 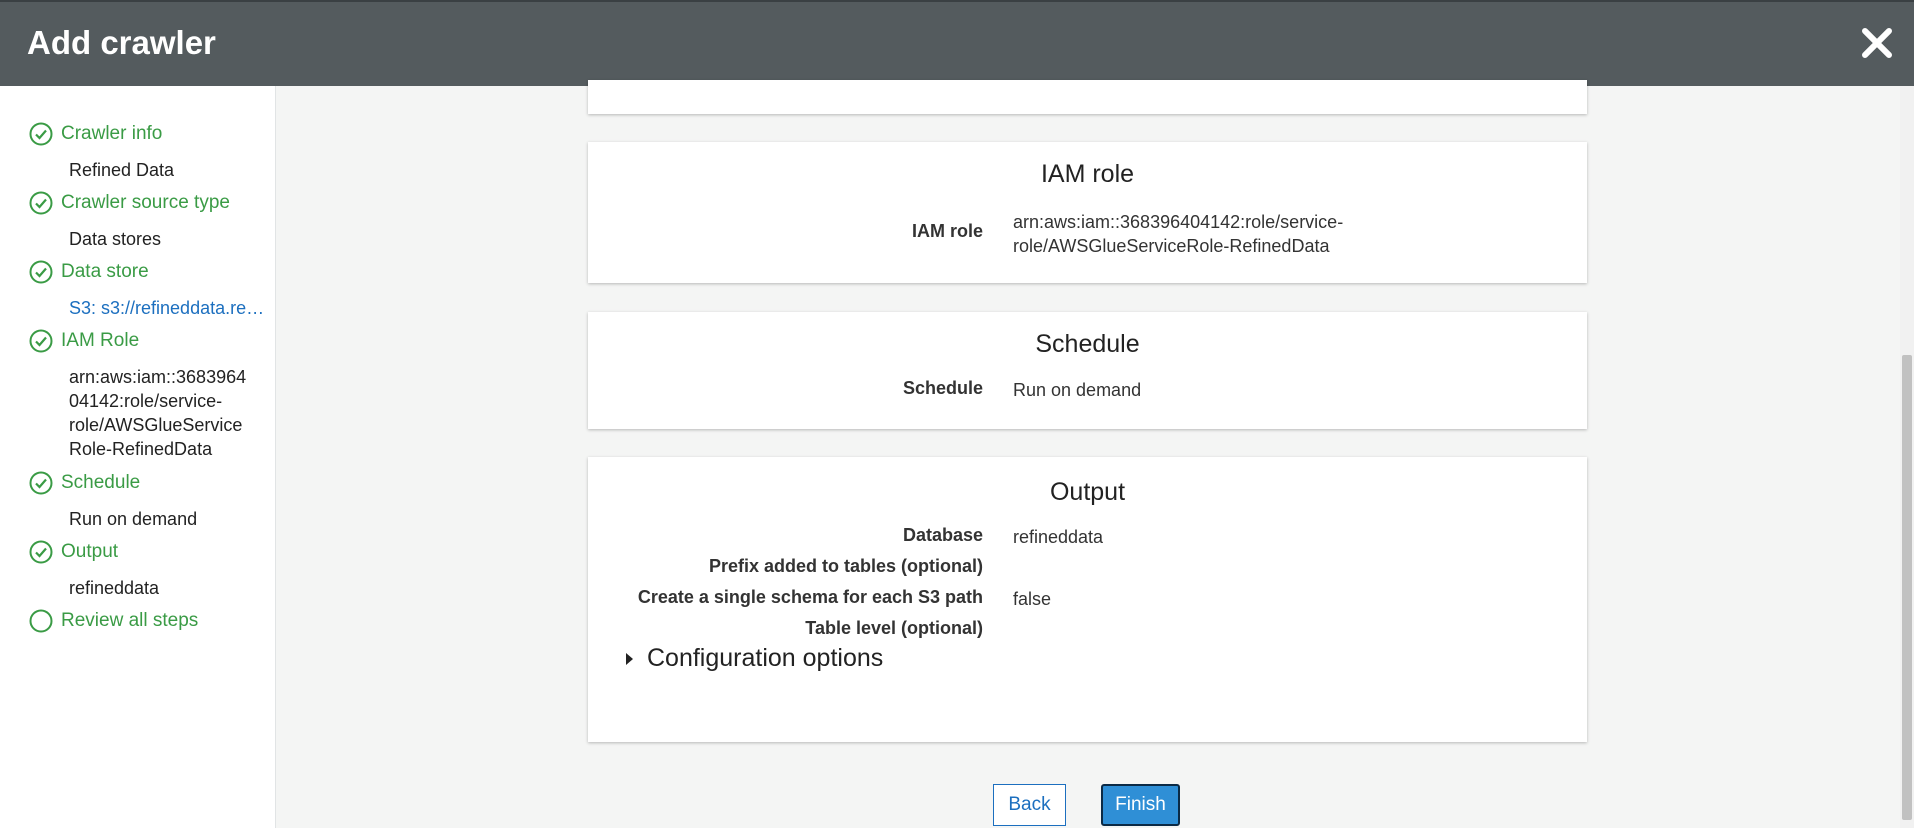 I want to click on modal-title: Add crawler, so click(x=121, y=42).